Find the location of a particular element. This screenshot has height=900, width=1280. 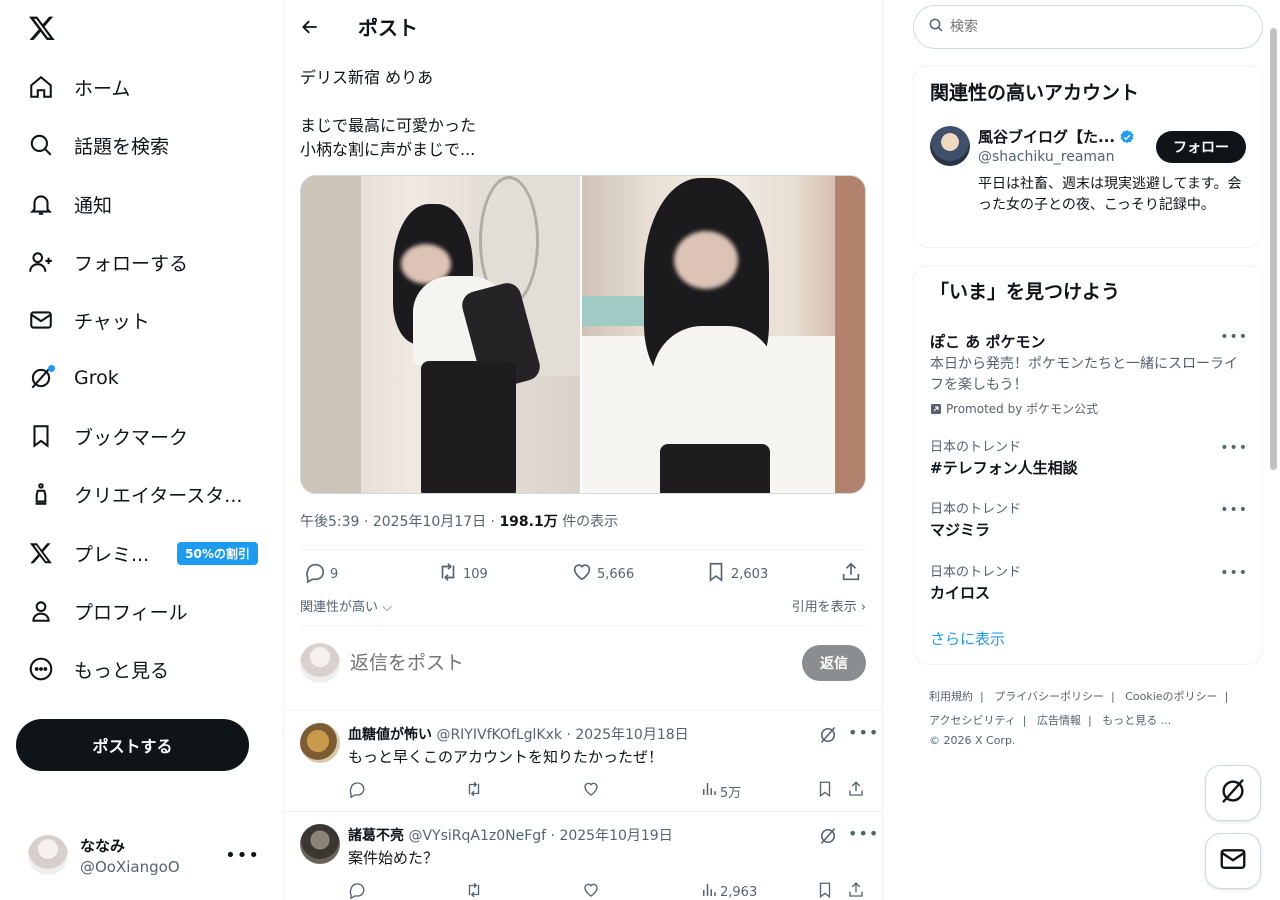

post-meta: 午後5:39 · 2025年10月17日 · 198.1万 件の表示 is located at coordinates (459, 522).